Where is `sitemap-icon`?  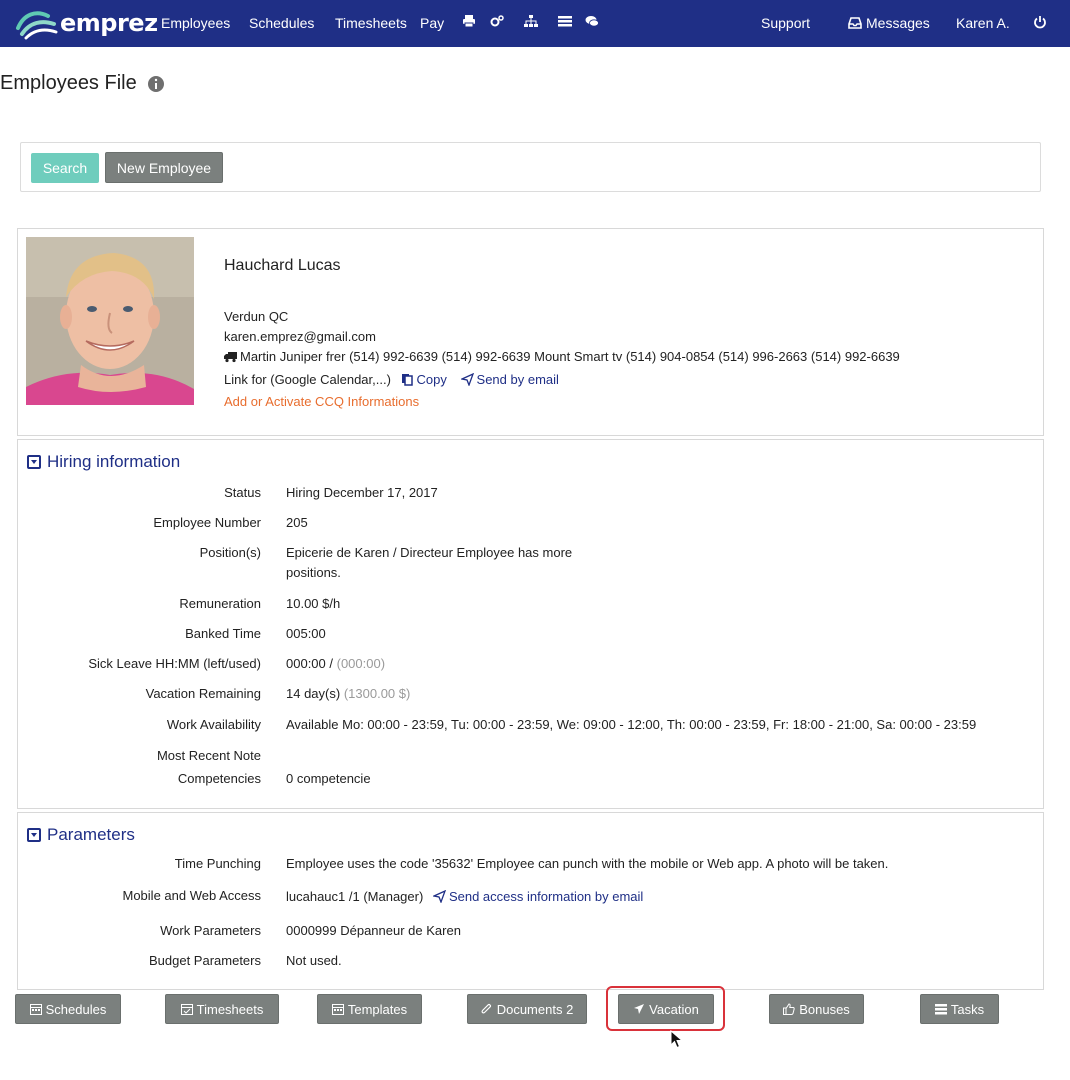
sitemap-icon is located at coordinates (532, 22).